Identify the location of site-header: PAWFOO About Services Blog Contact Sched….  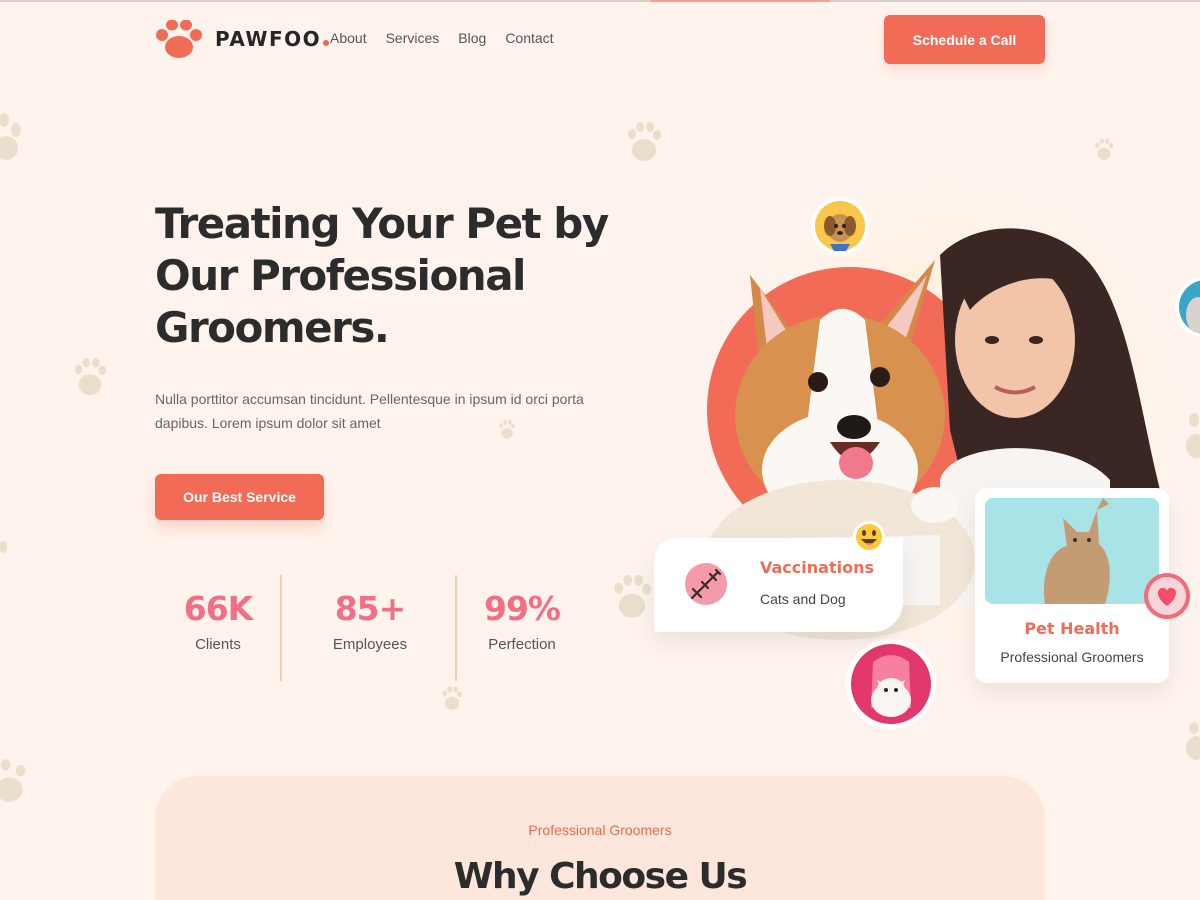
(600, 40).